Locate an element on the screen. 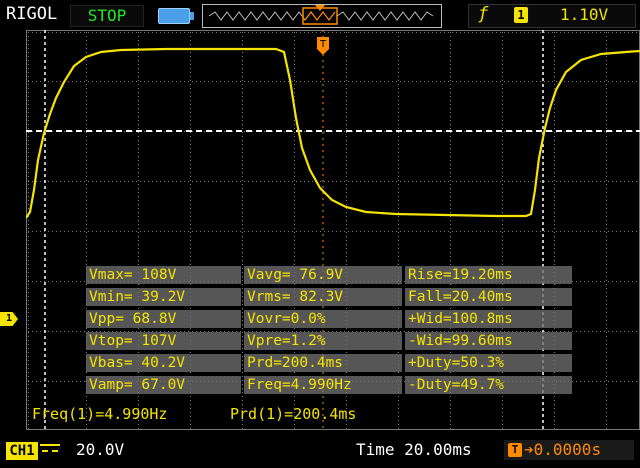 The height and width of the screenshot is (468, 640). measurement-cell: Vpre=1.2% is located at coordinates (323, 341).